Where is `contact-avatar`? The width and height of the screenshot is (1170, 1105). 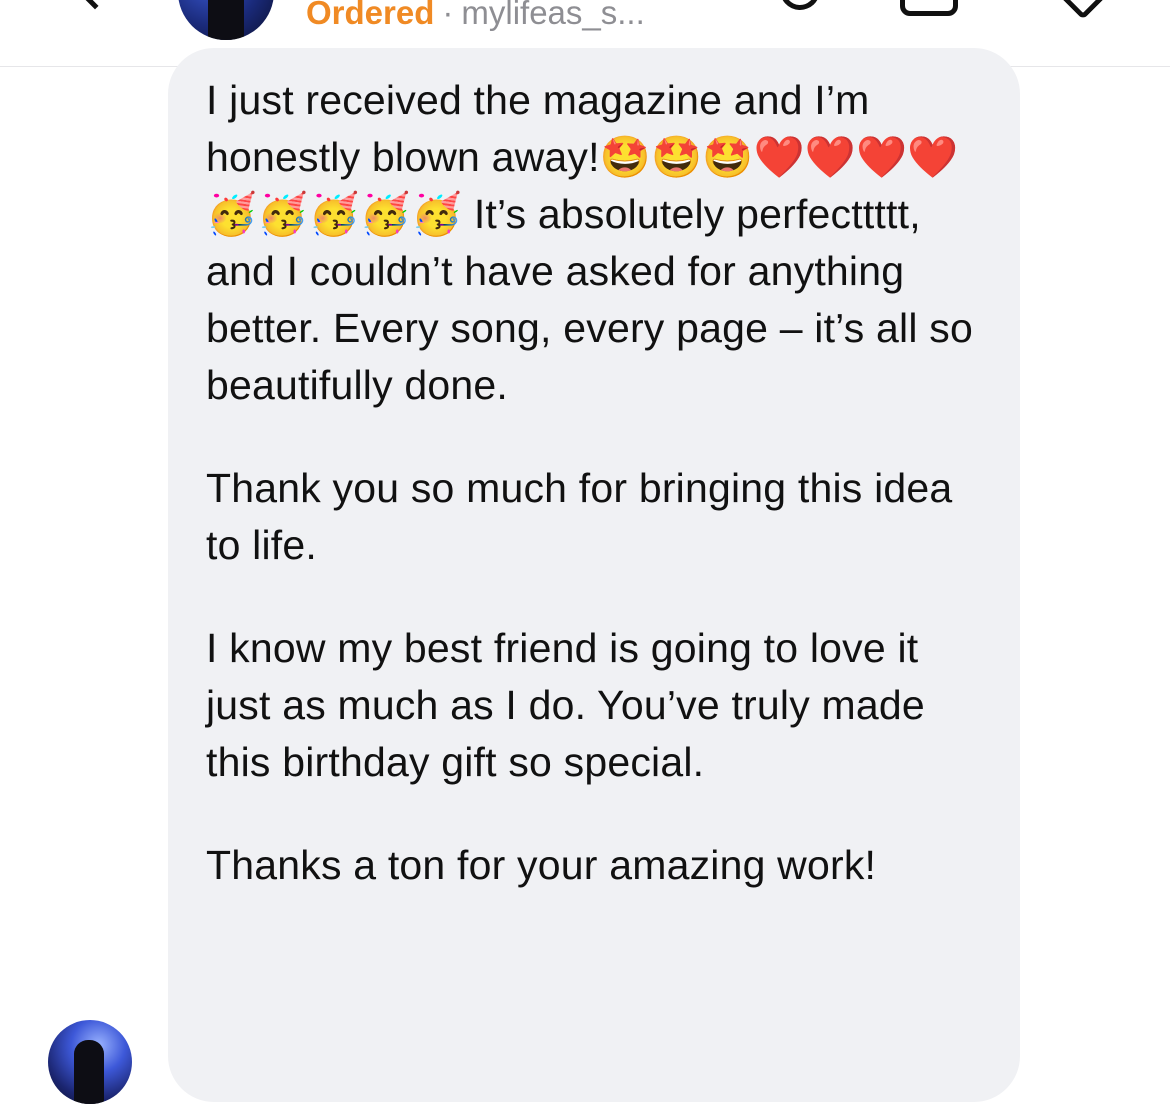
contact-avatar is located at coordinates (226, 20).